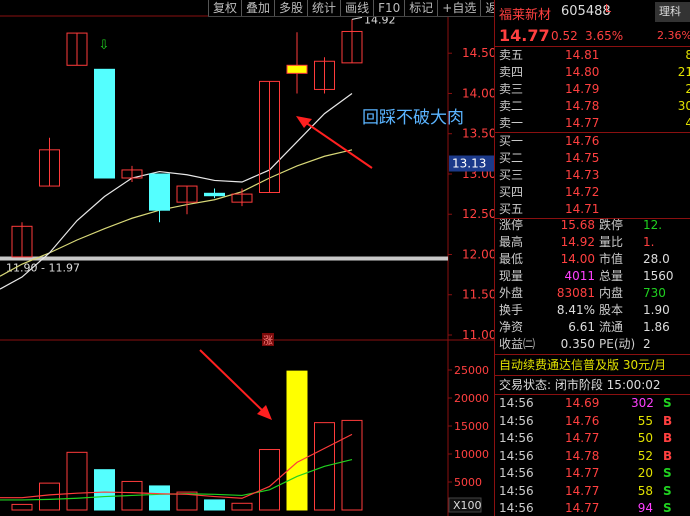  What do you see at coordinates (478, 134) in the screenshot?
I see `price-tick-label: 13.50` at bounding box center [478, 134].